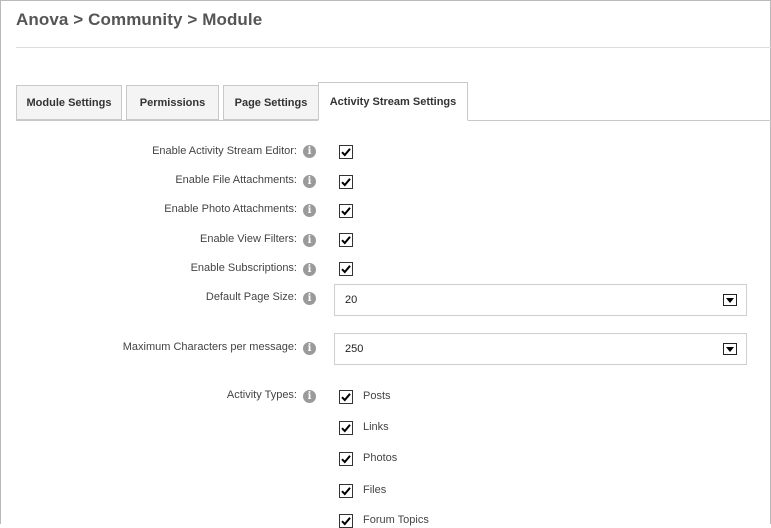  Describe the element at coordinates (354, 349) in the screenshot. I see `select-value: 250` at that location.